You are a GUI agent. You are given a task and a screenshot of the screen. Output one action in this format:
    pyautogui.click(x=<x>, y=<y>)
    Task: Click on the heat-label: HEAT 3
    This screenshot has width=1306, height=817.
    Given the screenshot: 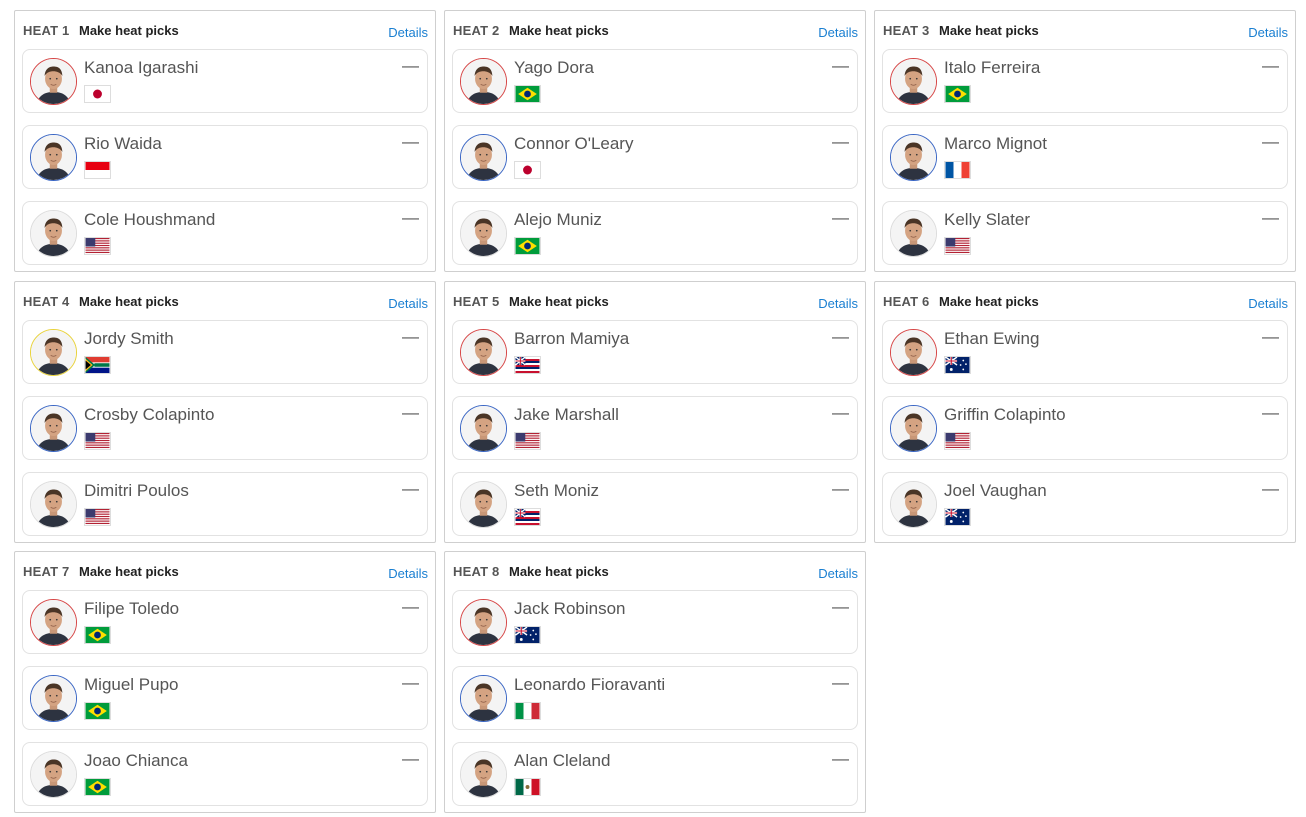 What is the action you would take?
    pyautogui.click(x=906, y=30)
    